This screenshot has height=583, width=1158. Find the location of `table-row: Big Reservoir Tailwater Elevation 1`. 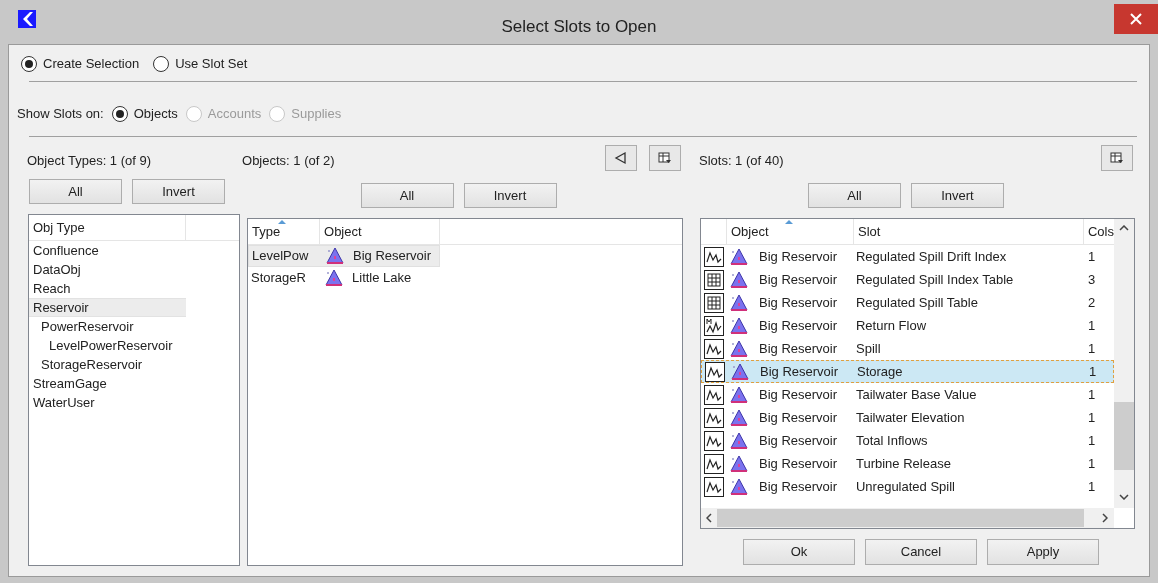

table-row: Big Reservoir Tailwater Elevation 1 is located at coordinates (907, 417).